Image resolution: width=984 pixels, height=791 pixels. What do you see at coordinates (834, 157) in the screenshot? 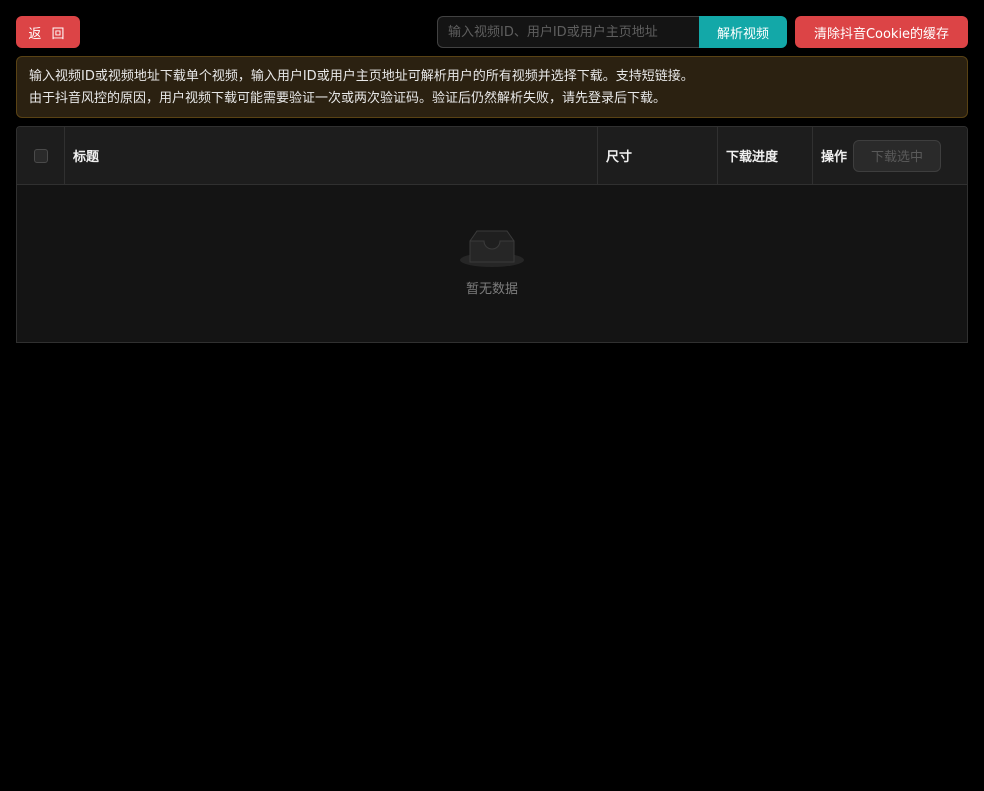
I see `column-action-label: 操作` at bounding box center [834, 157].